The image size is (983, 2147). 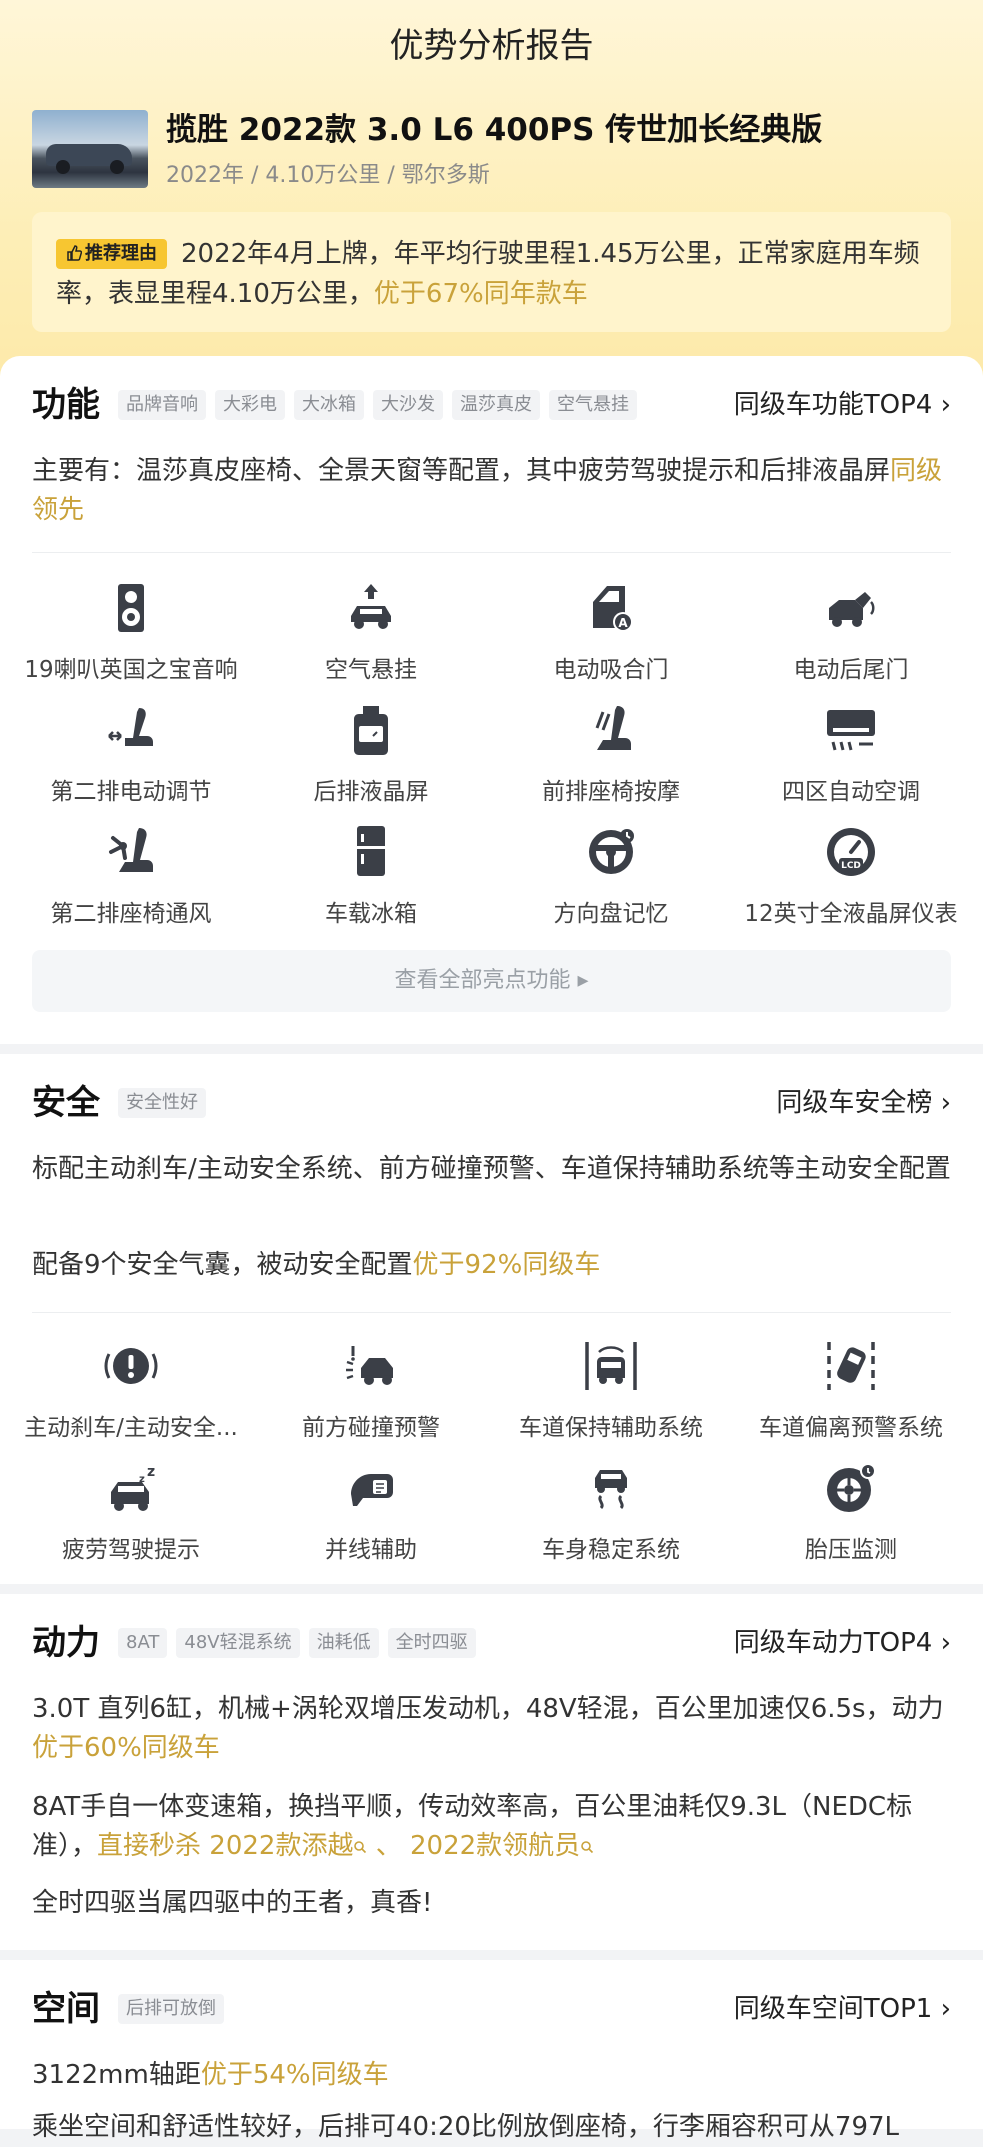 What do you see at coordinates (371, 914) in the screenshot?
I see `feature-label: 车载冰箱` at bounding box center [371, 914].